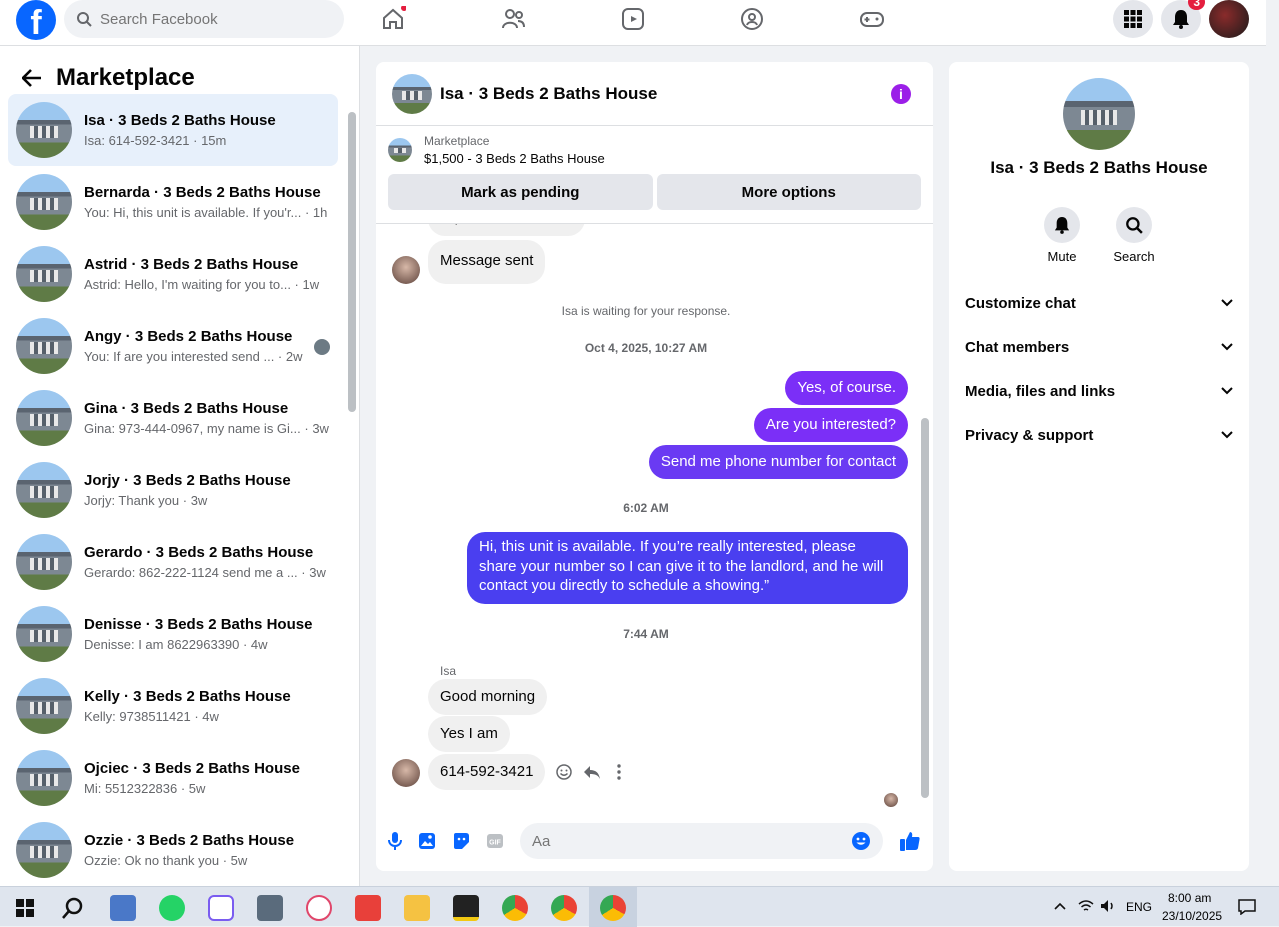 The width and height of the screenshot is (1279, 927). I want to click on sticker-icon, so click(461, 841).